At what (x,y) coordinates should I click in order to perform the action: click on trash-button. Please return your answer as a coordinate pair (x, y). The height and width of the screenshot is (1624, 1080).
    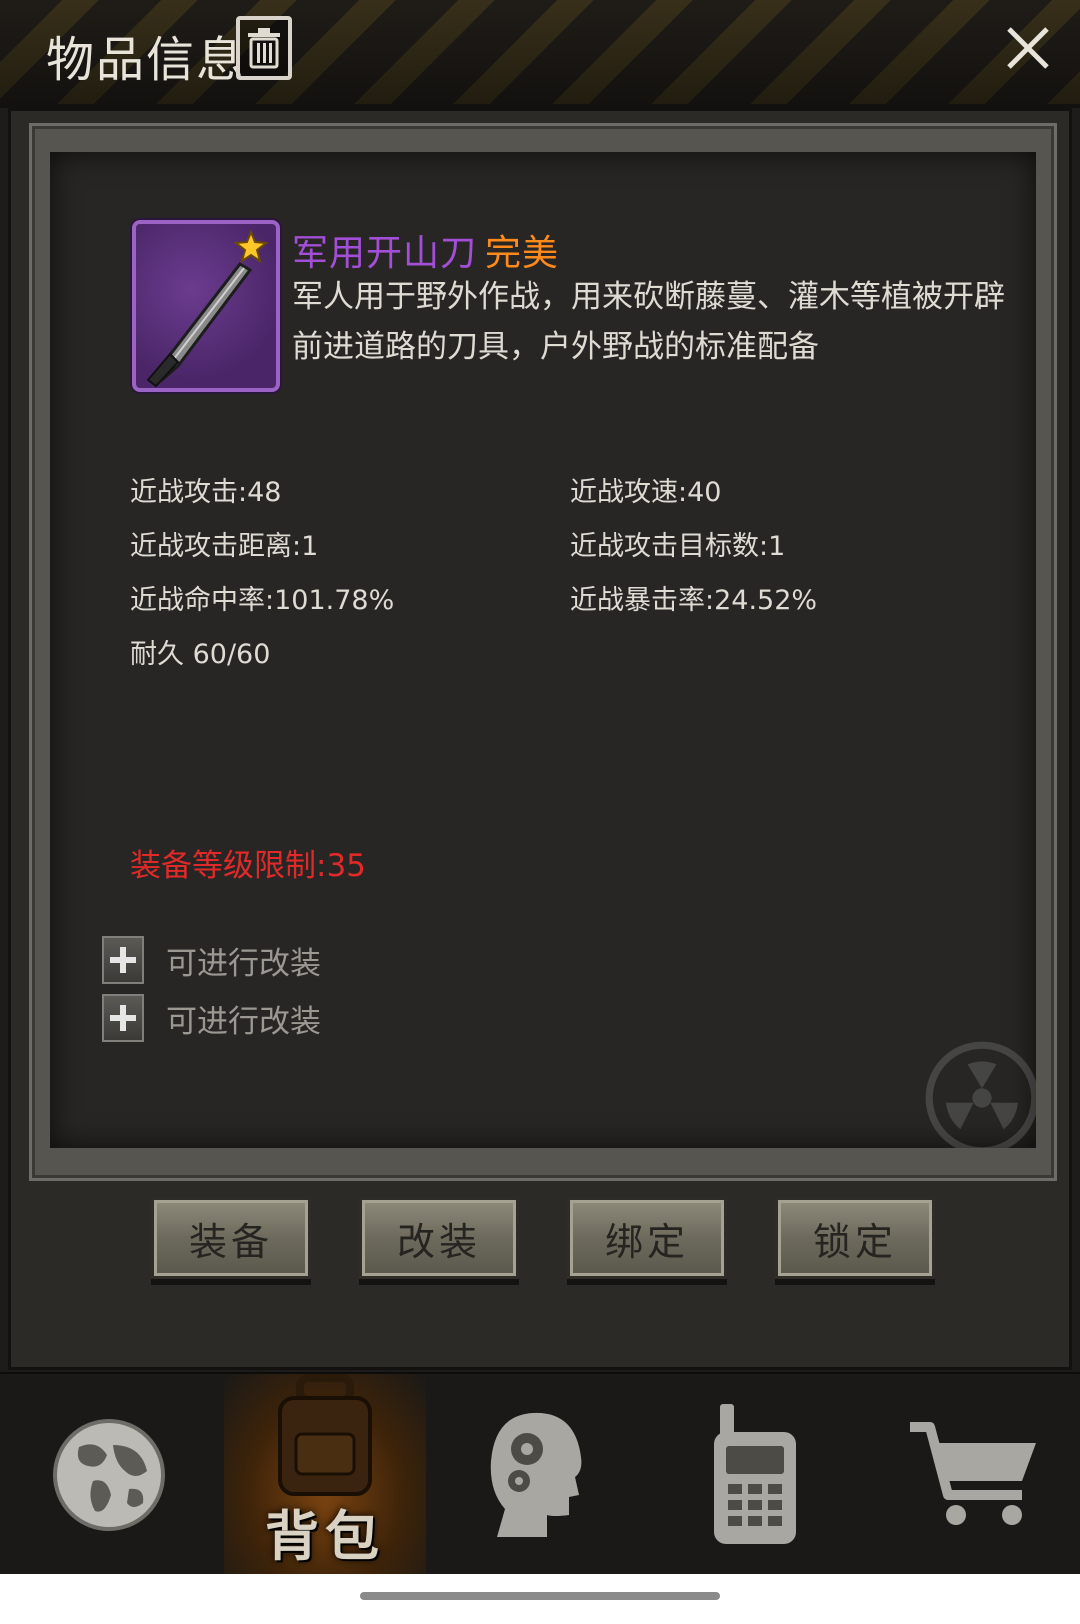
    Looking at the image, I should click on (264, 48).